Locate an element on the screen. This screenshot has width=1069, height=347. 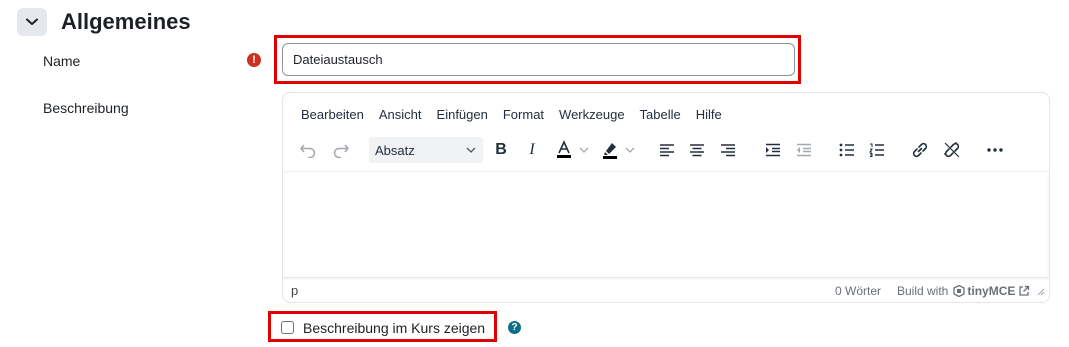
editor-statusbar: p 0 Wörter Build with tinyMCE is located at coordinates (666, 289).